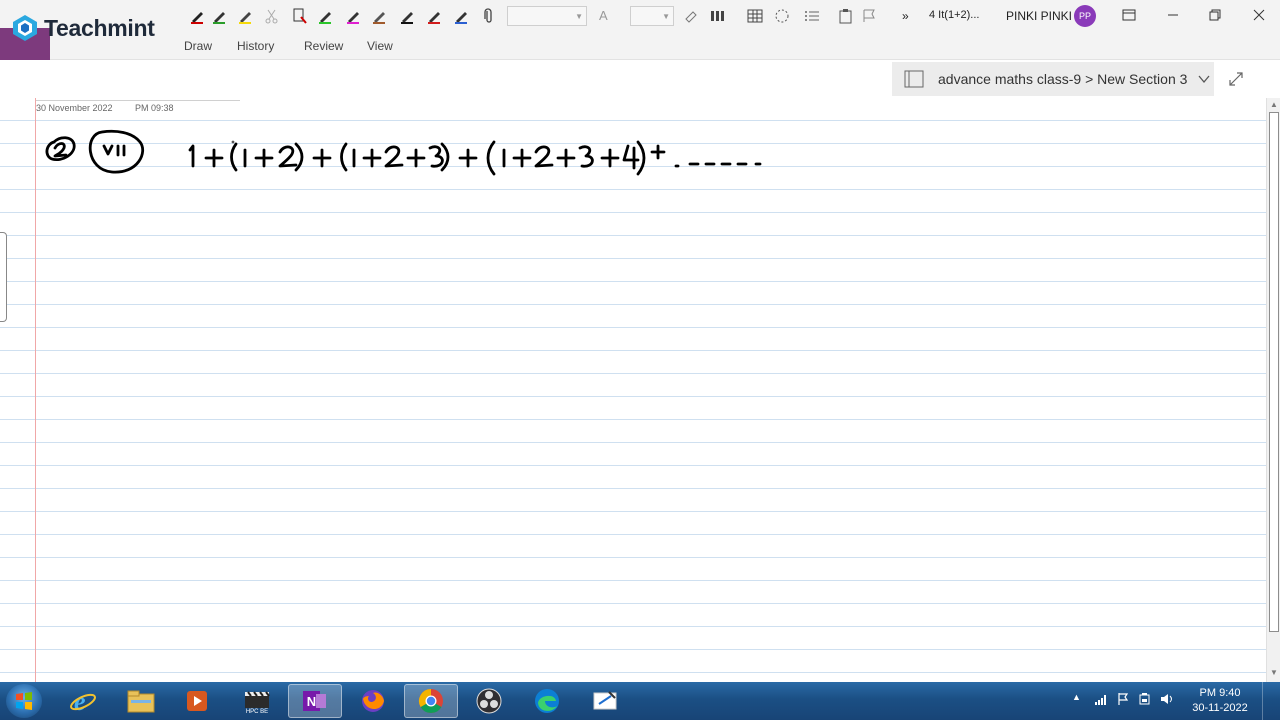  I want to click on tab-draw: Draw, so click(198, 46).